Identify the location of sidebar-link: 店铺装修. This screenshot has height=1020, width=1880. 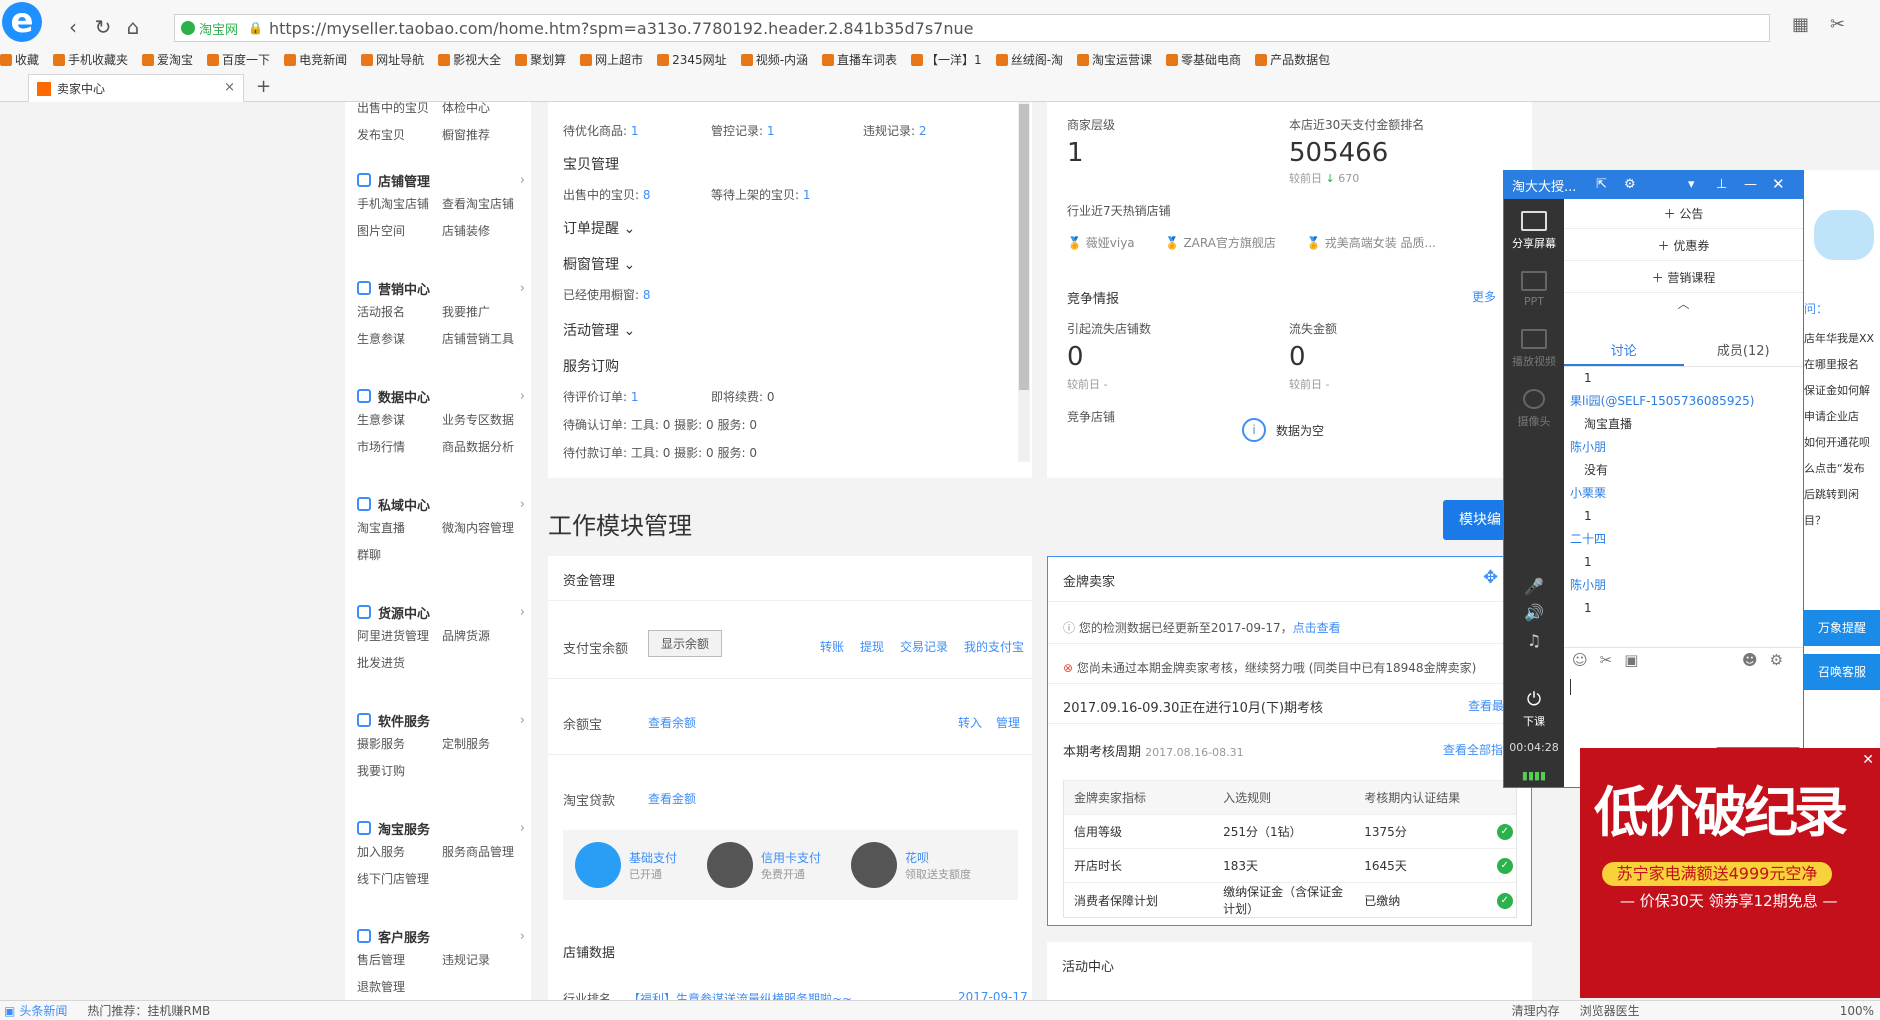
(484, 230).